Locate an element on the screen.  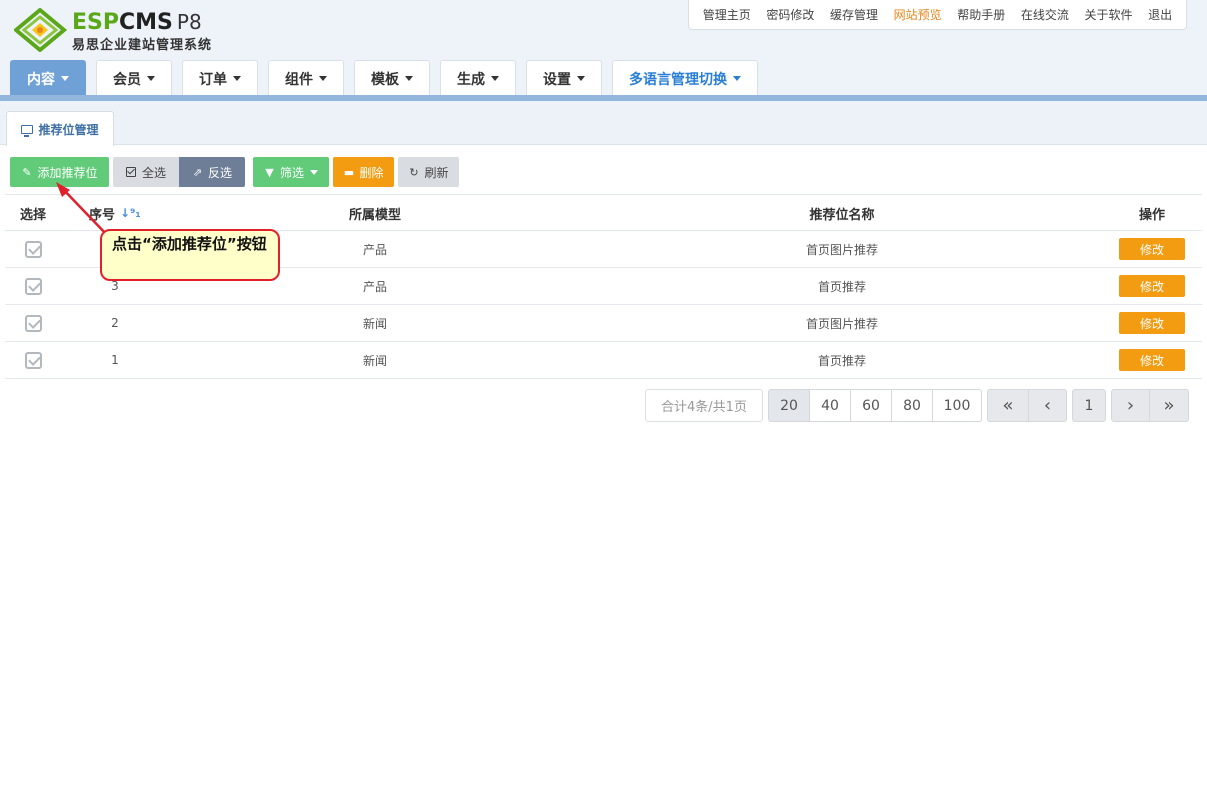
filter-button: ▼ 筛选 is located at coordinates (291, 172).